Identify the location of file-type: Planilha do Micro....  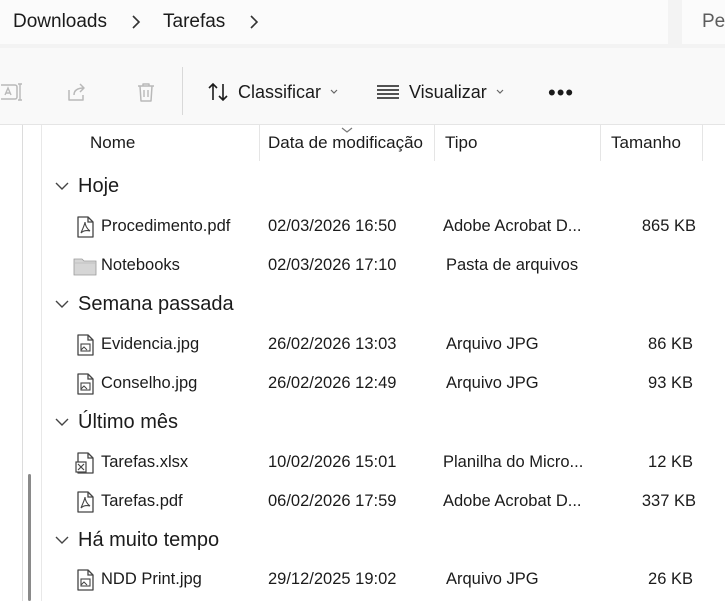
(513, 461).